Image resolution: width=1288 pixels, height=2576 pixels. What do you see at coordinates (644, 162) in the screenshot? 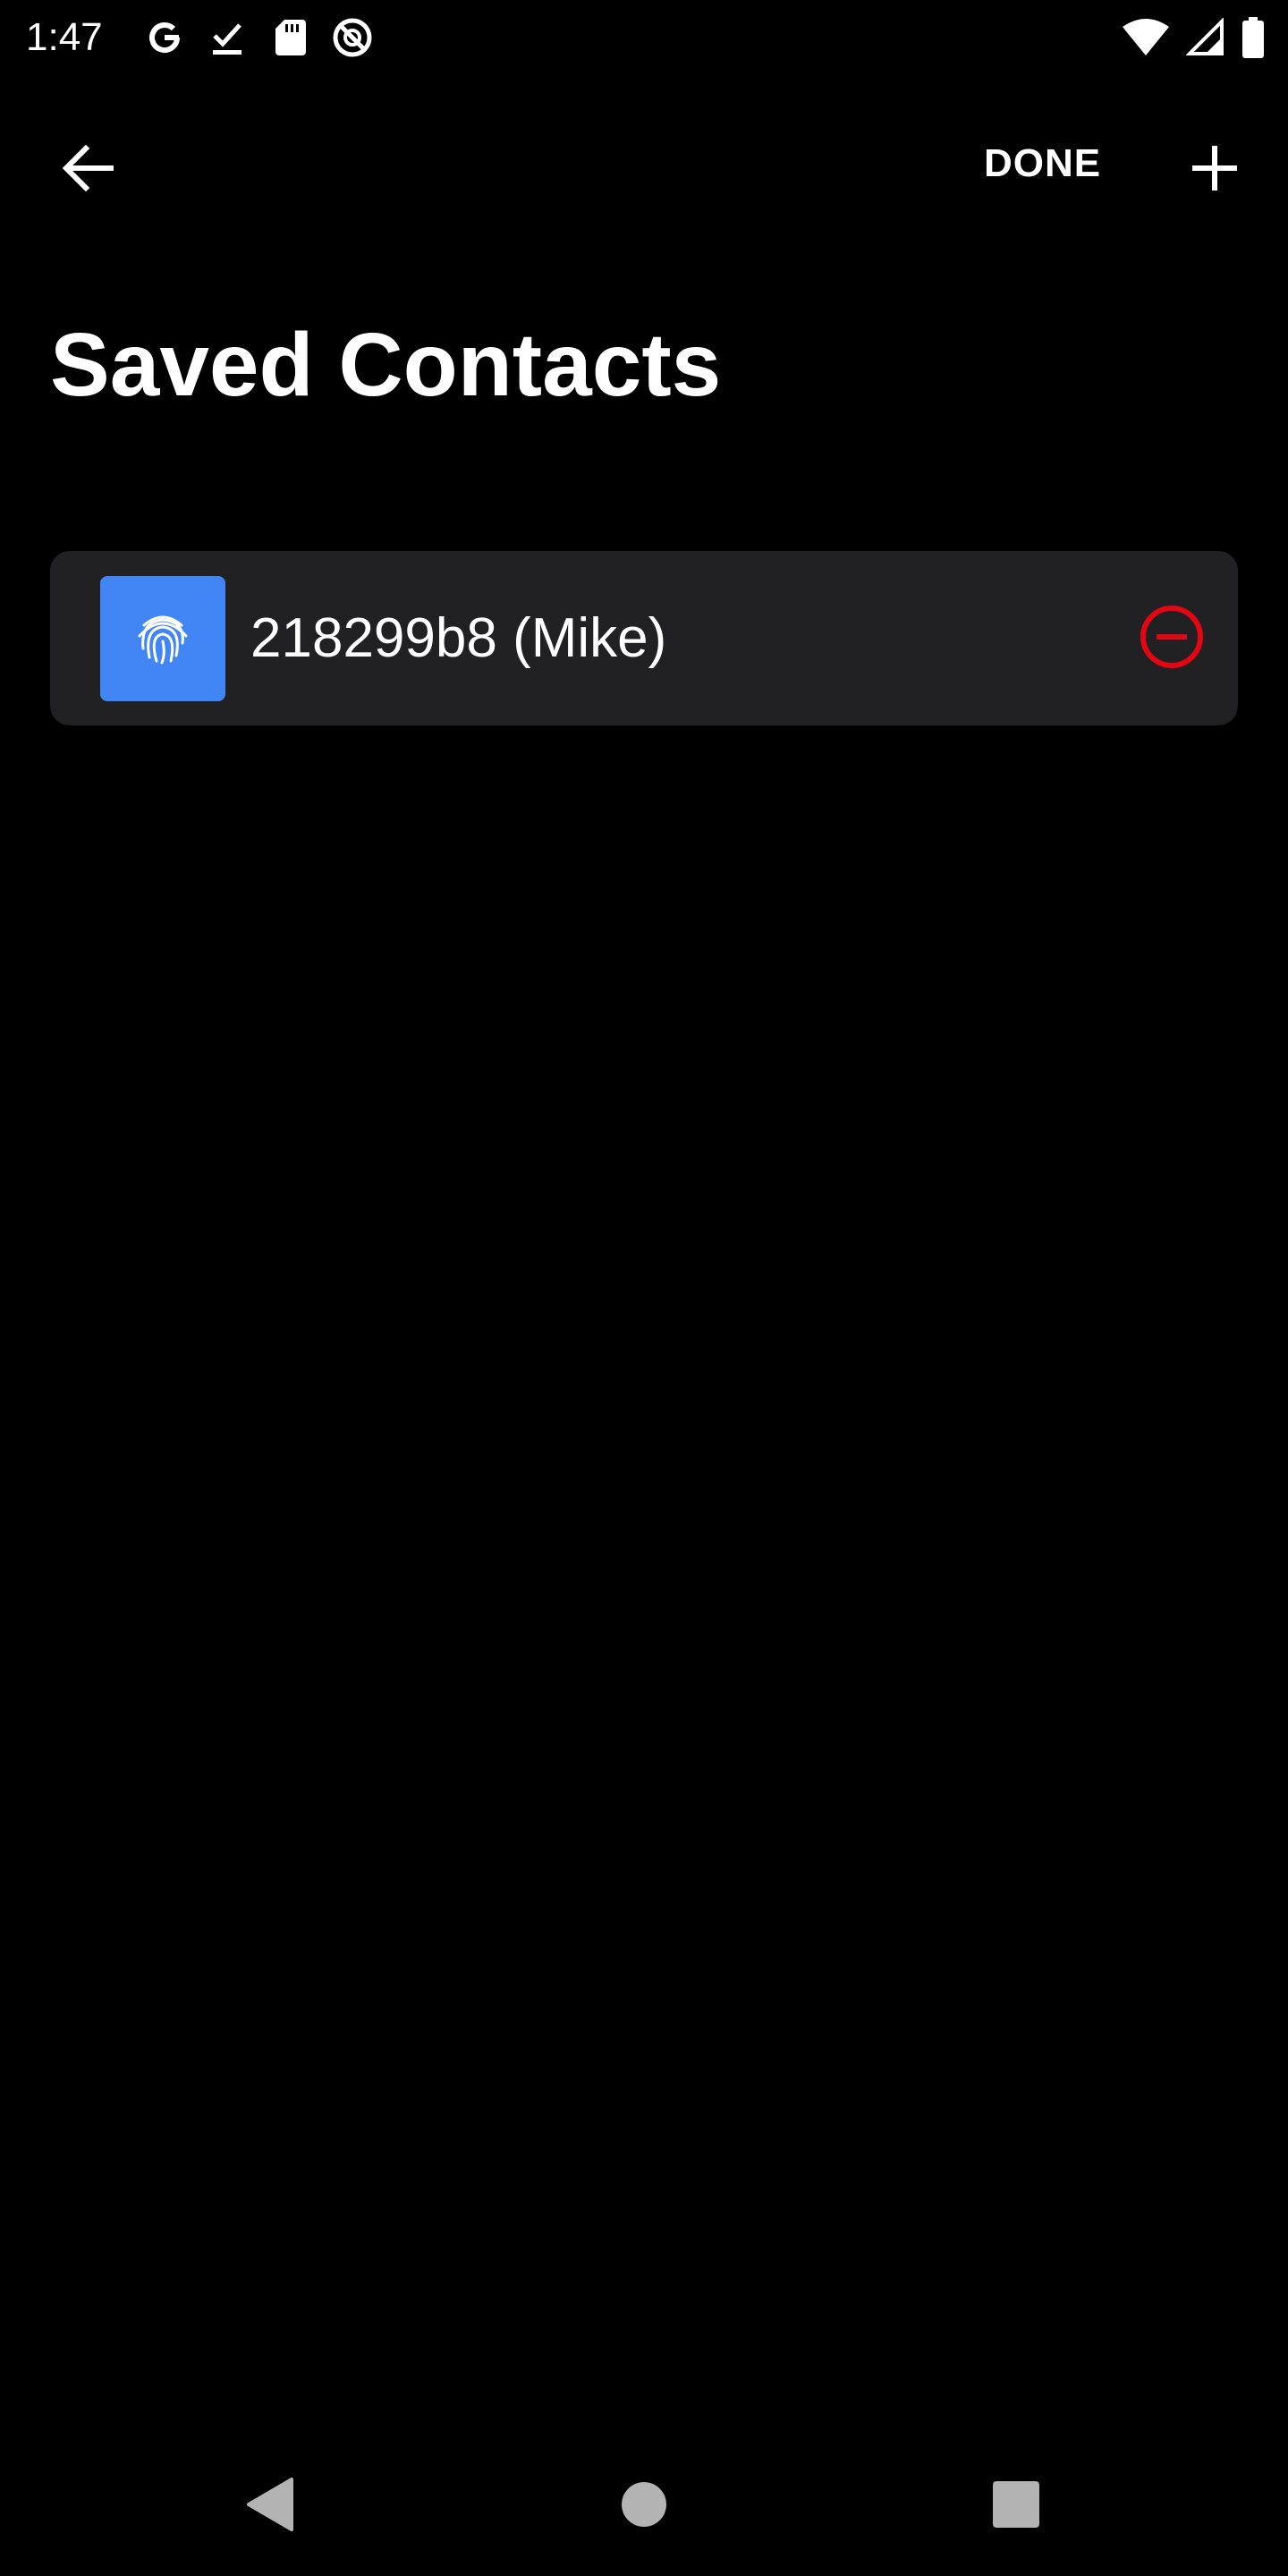
I see `app-bar: DONE` at bounding box center [644, 162].